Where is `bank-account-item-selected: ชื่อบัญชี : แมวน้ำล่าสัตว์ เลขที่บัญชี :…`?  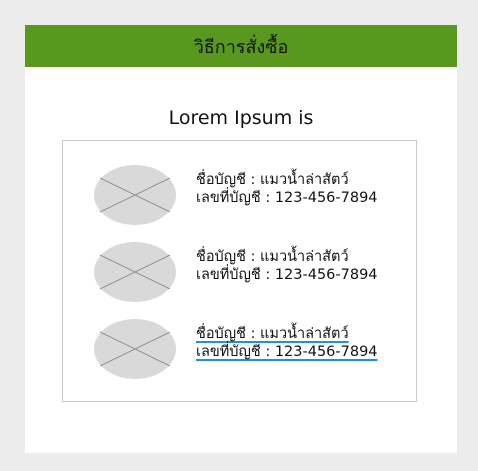
bank-account-item-selected: ชื่อบัญชี : แมวน้ำล่าสัตว์ เลขที่บัญชี :… is located at coordinates (239, 349).